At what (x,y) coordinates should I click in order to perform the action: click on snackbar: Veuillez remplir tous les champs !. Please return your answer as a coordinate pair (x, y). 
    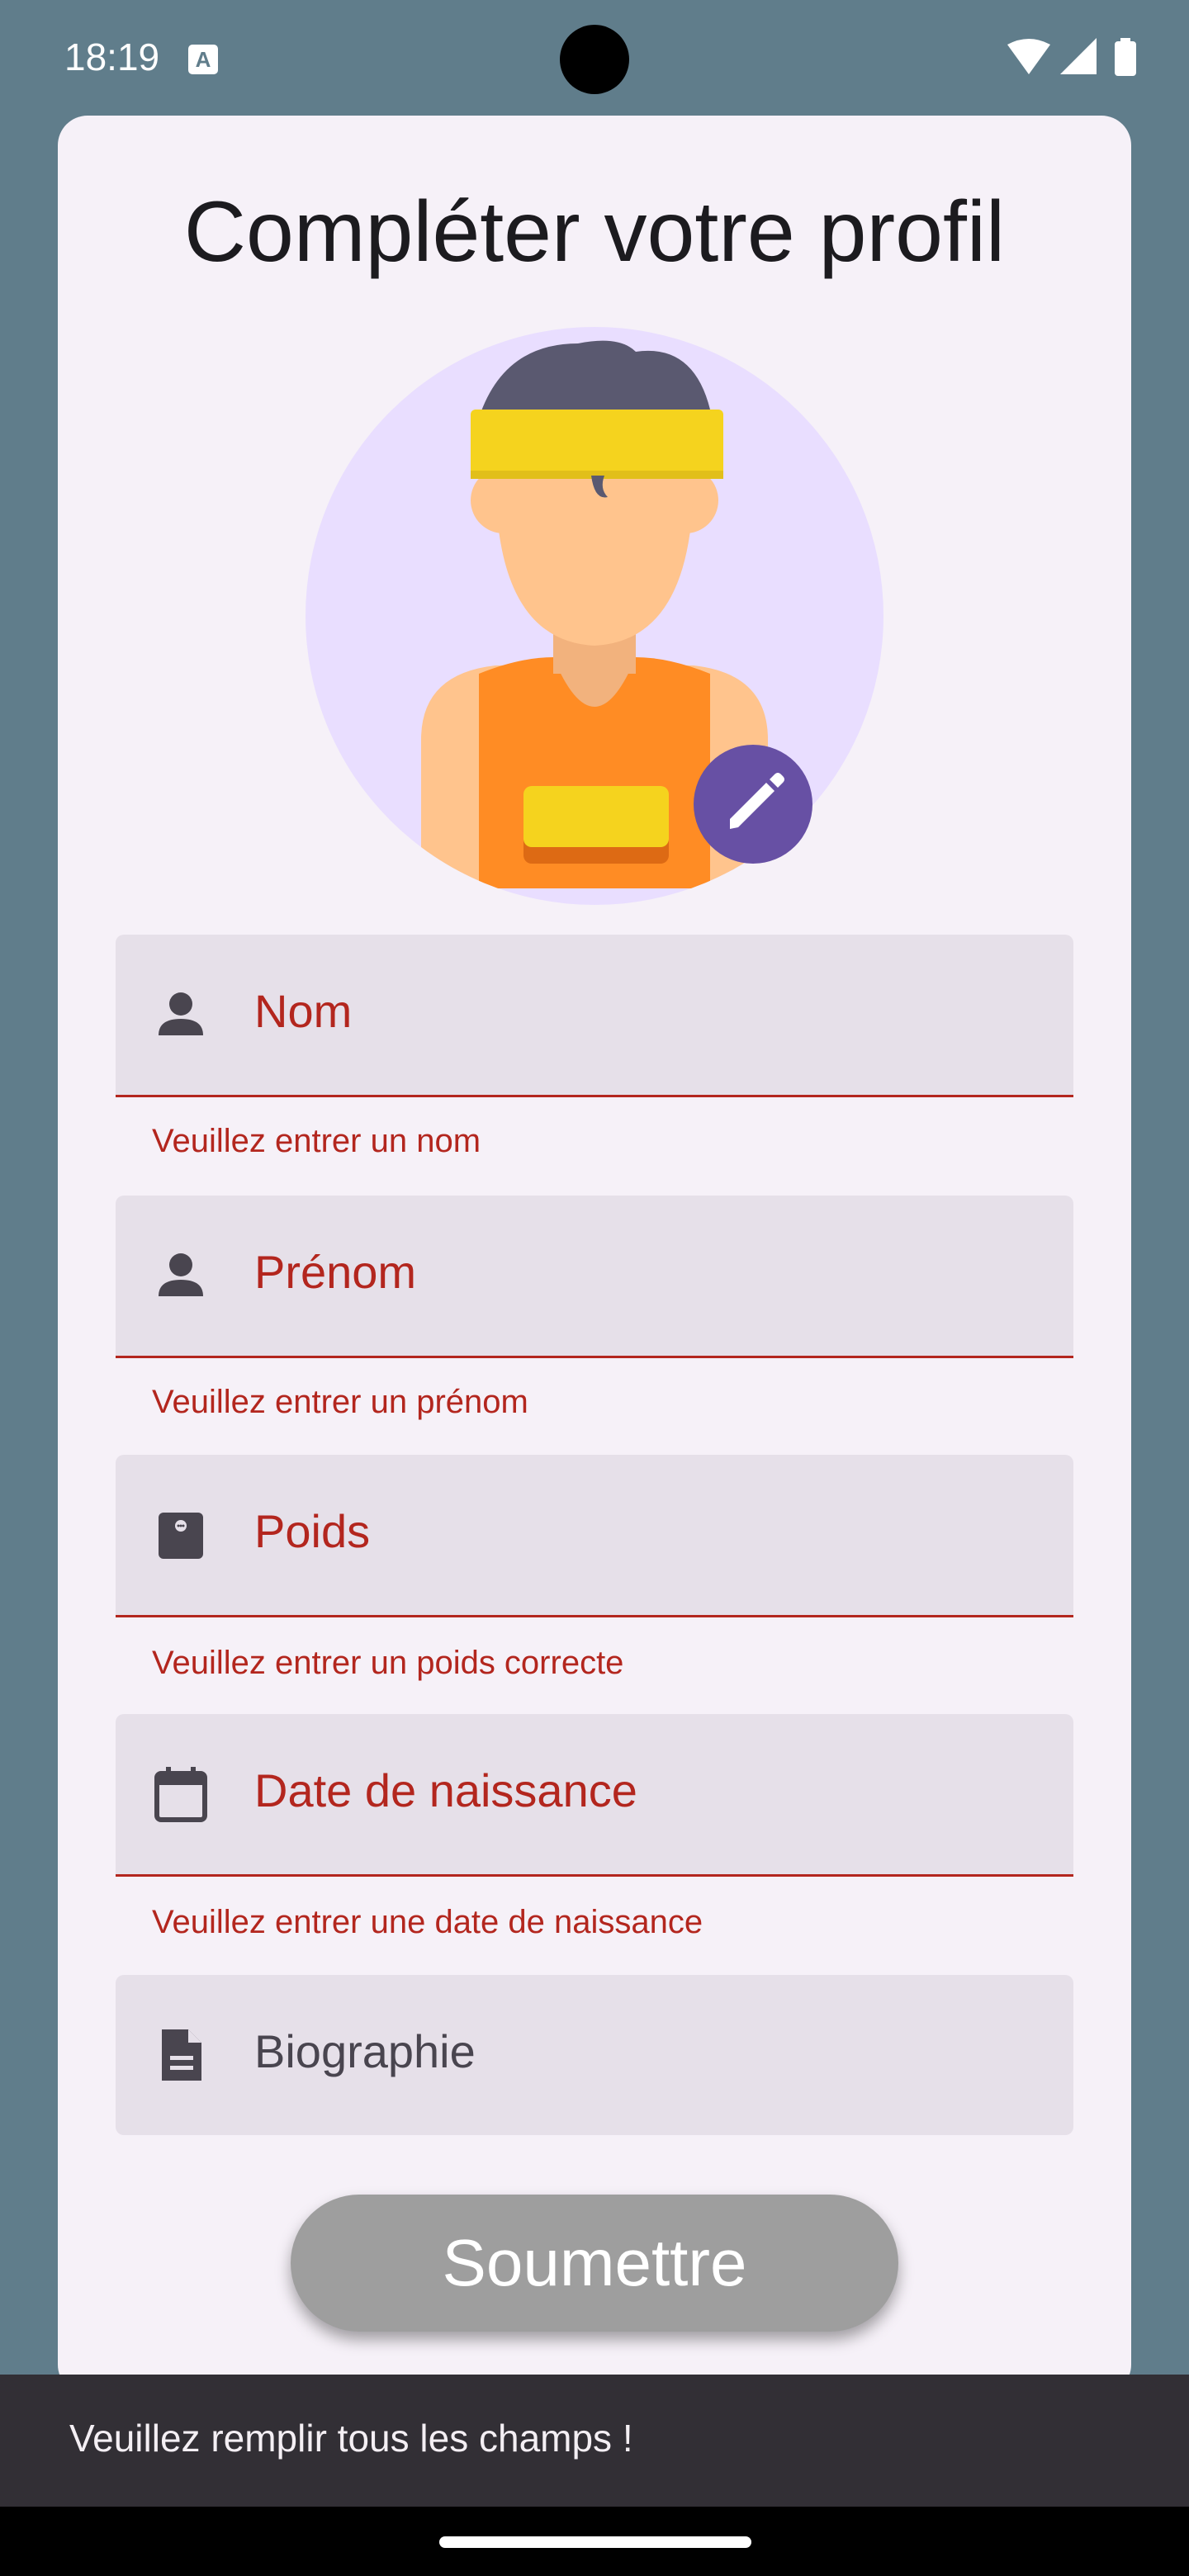
    Looking at the image, I should click on (594, 2441).